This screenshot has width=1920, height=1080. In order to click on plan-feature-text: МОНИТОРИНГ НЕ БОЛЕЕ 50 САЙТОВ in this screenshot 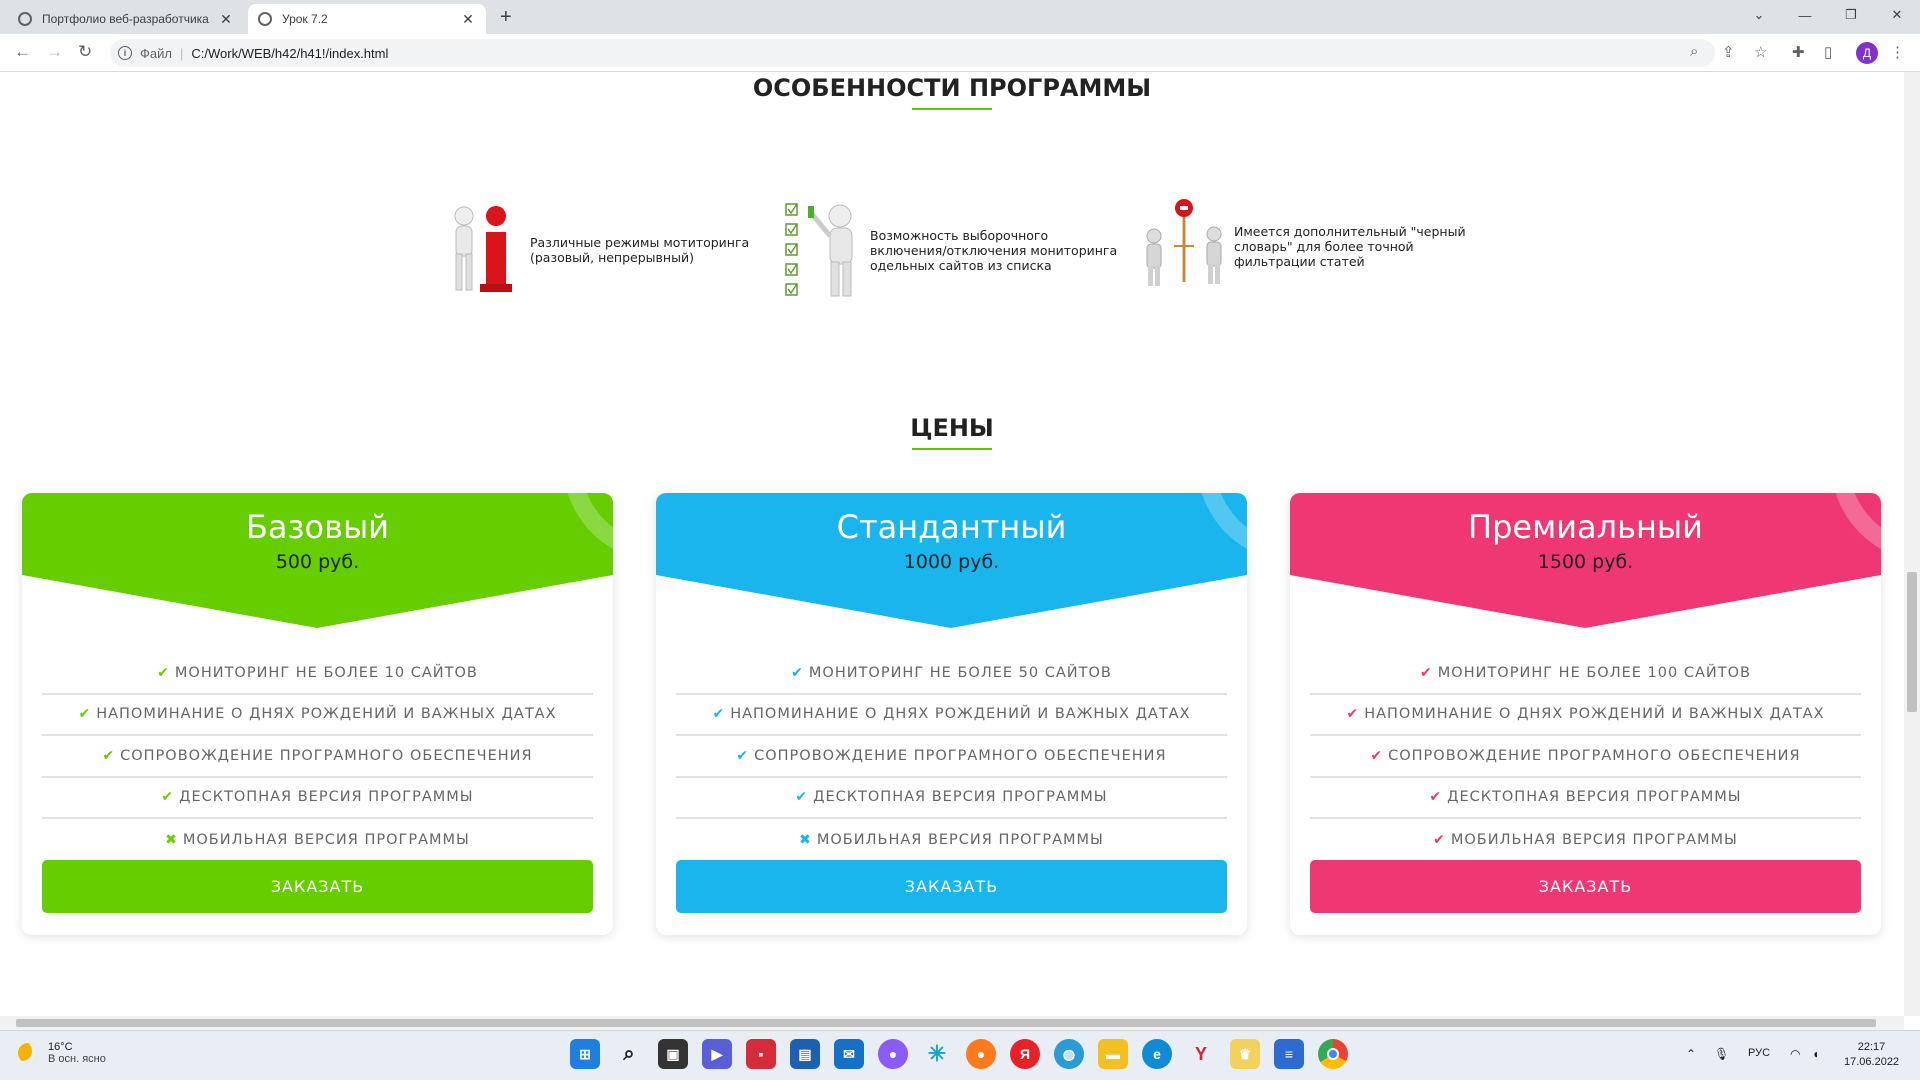, I will do `click(960, 672)`.